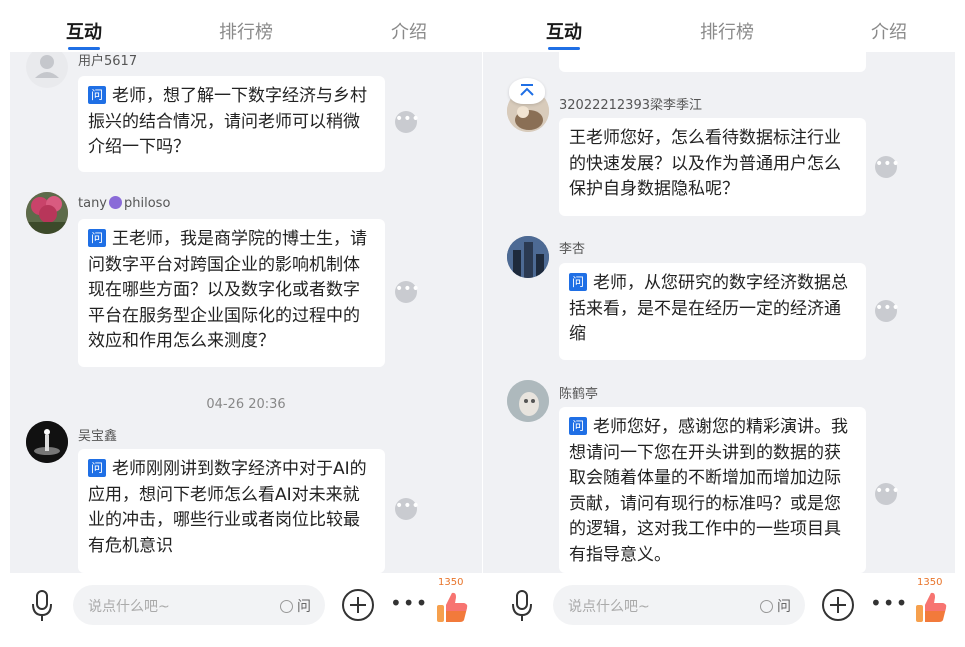 The height and width of the screenshot is (647, 965). What do you see at coordinates (47, 70) in the screenshot?
I see `default-avatar-icon` at bounding box center [47, 70].